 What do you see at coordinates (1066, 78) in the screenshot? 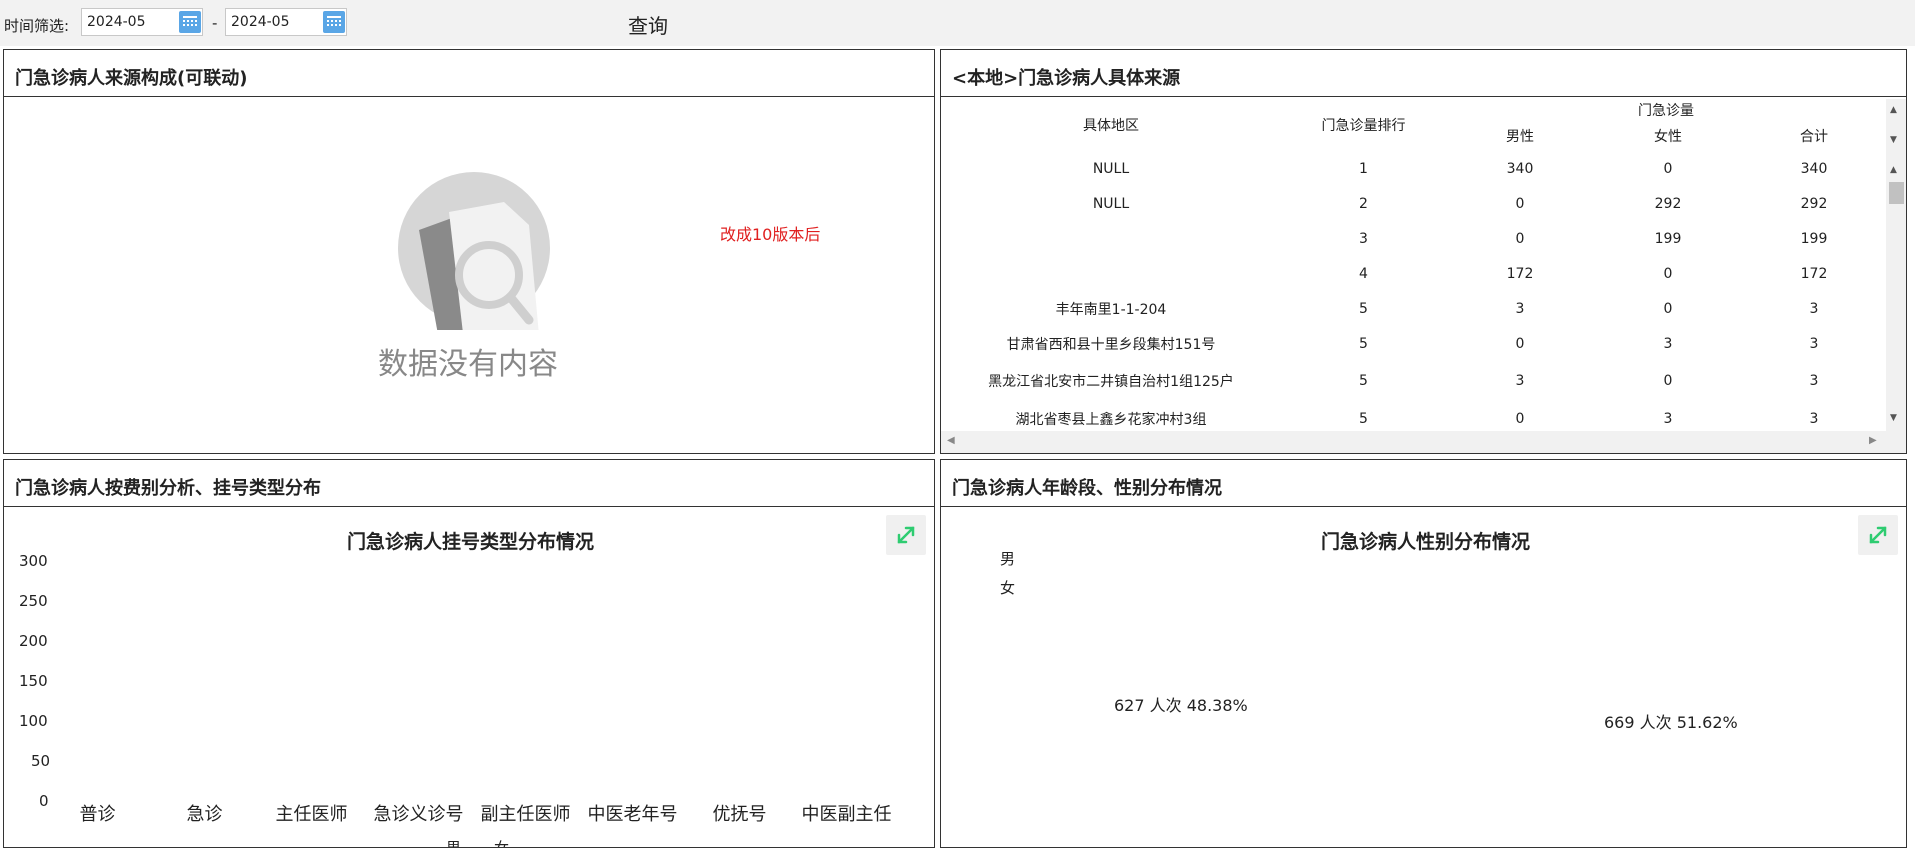
I see `panel-title: <本地>门急诊病人具体来源` at bounding box center [1066, 78].